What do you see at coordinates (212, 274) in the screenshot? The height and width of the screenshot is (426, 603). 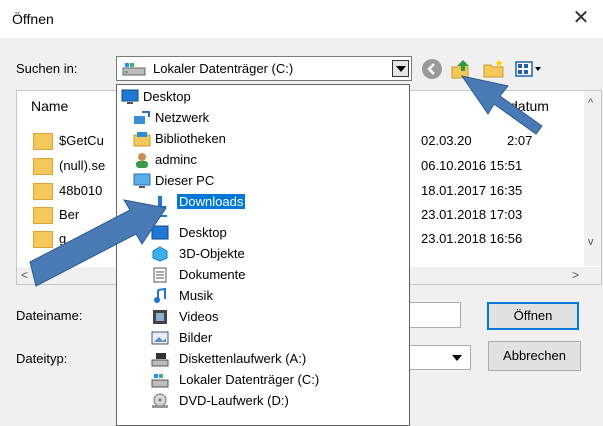 I see `dropdown-item-label: Dokumente` at bounding box center [212, 274].